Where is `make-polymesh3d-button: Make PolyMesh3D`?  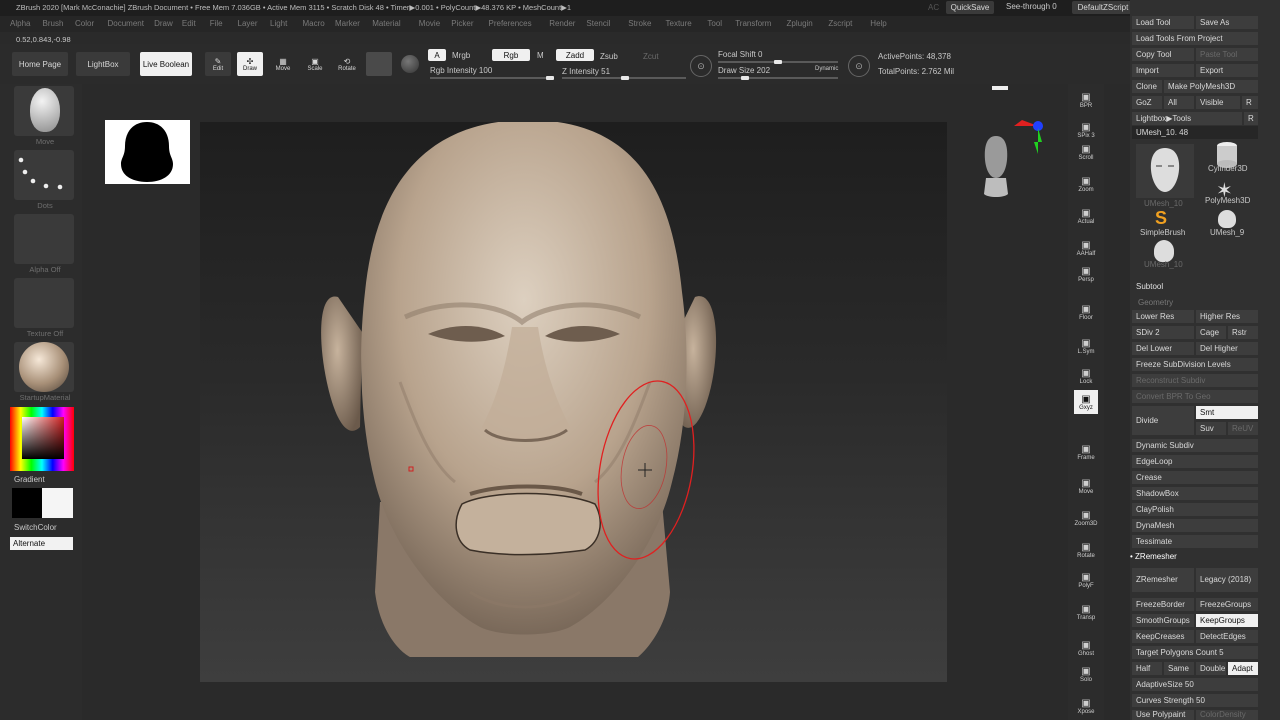
make-polymesh3d-button: Make PolyMesh3D is located at coordinates (1211, 86).